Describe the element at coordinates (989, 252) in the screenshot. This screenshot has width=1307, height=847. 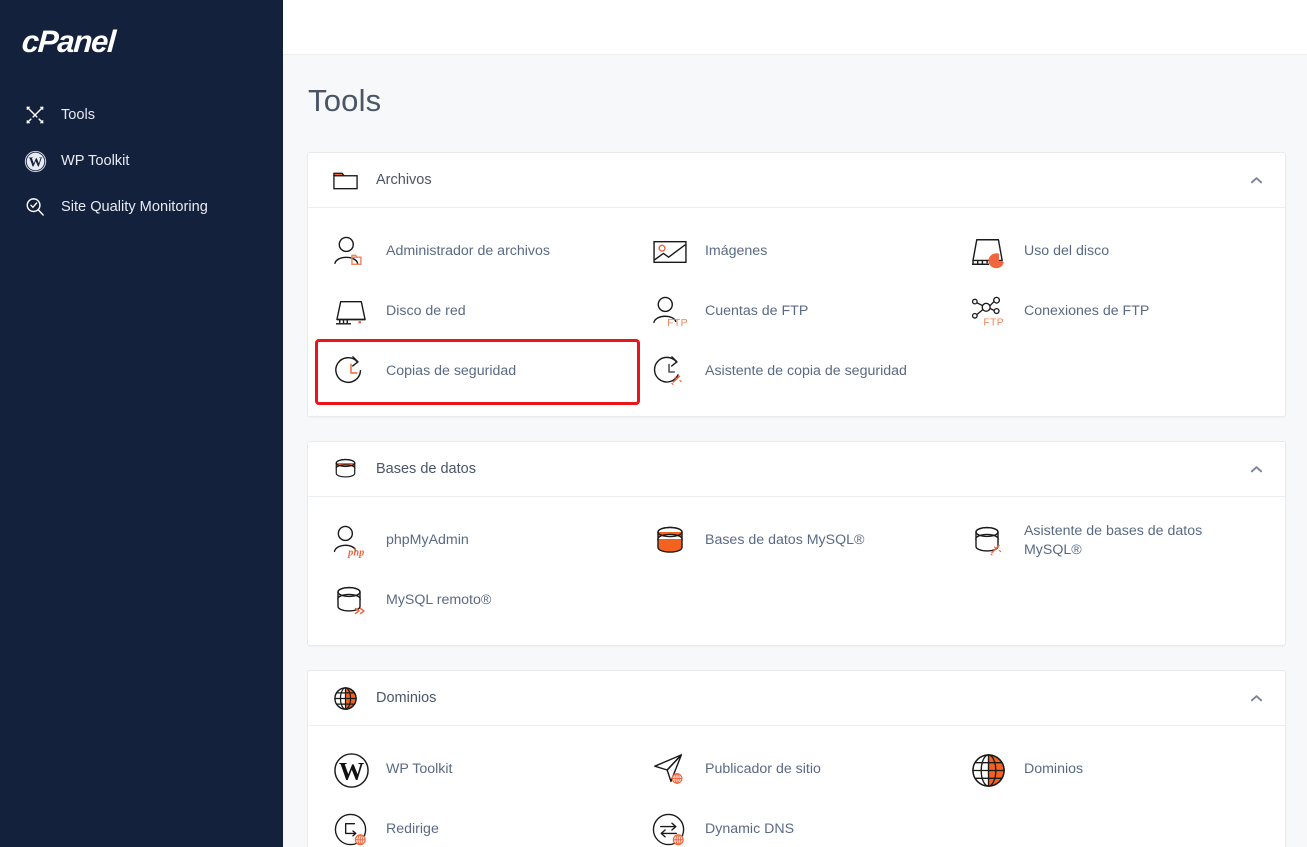
I see `disk-usage-icon` at that location.